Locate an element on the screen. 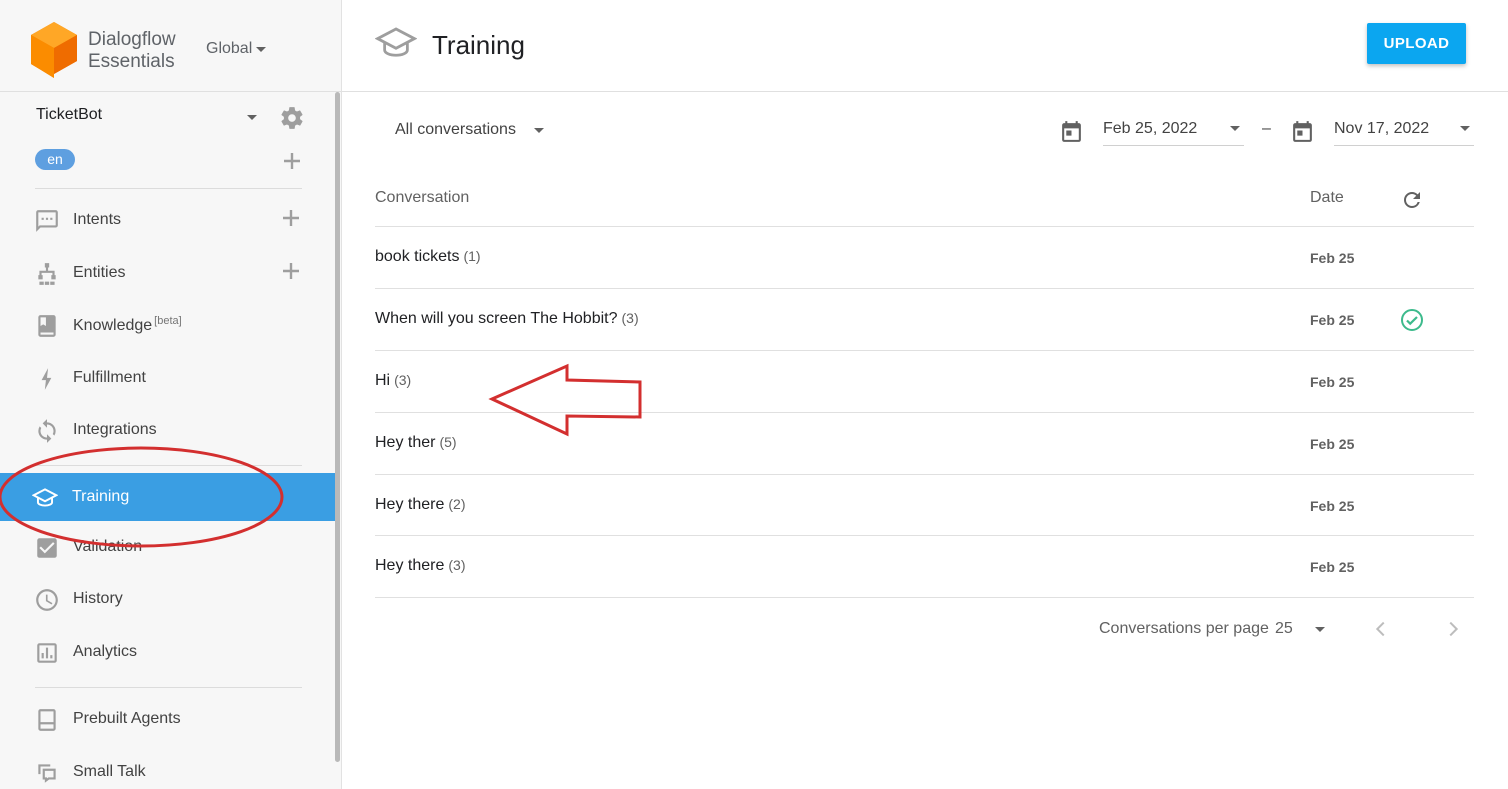 The width and height of the screenshot is (1508, 789). region-selector: Global is located at coordinates (236, 49).